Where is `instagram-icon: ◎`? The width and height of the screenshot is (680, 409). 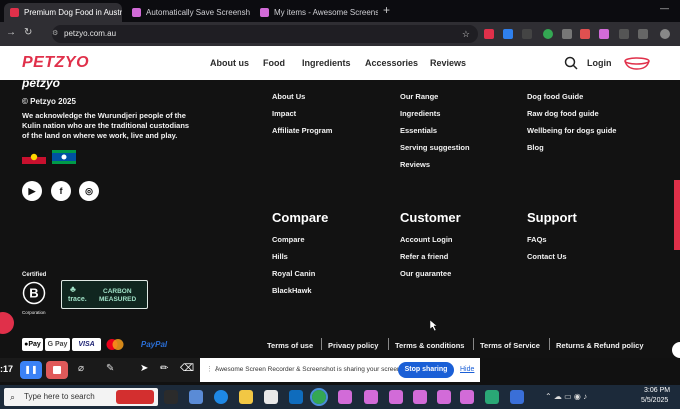 instagram-icon: ◎ is located at coordinates (89, 191).